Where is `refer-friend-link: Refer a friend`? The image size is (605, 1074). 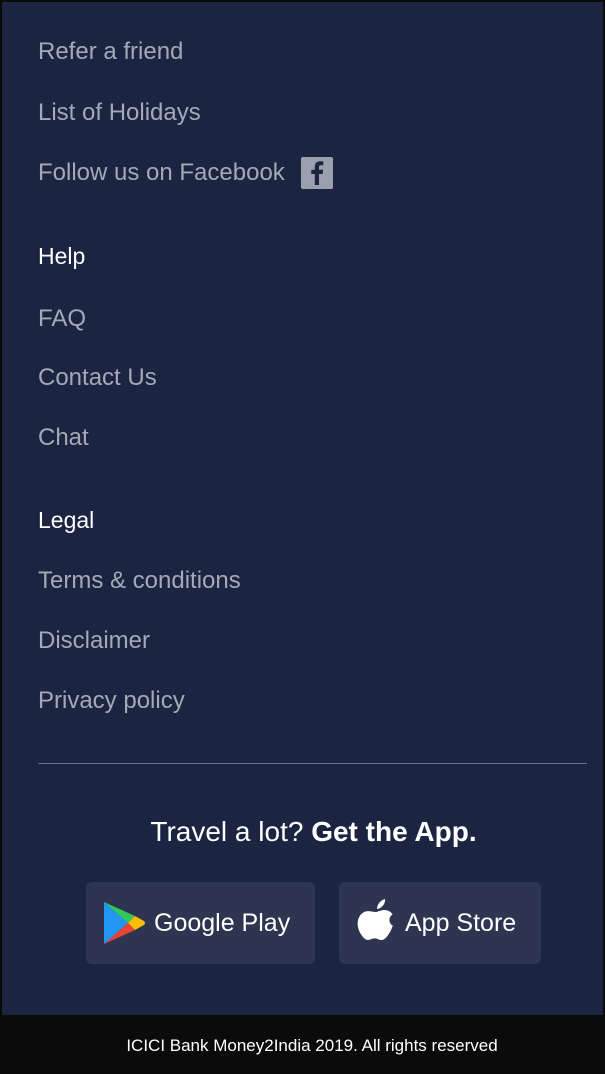
refer-friend-link: Refer a friend is located at coordinates (110, 52).